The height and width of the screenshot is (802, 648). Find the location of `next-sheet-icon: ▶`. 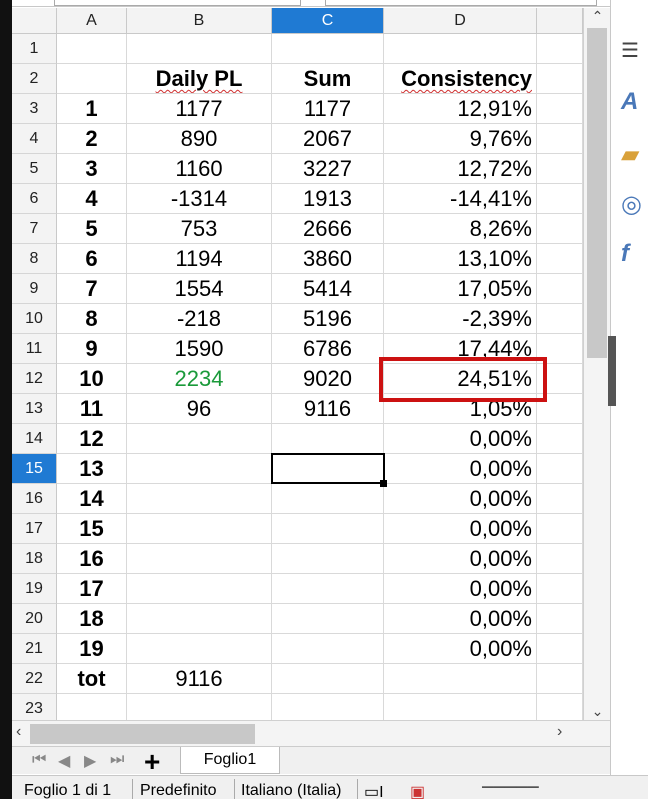

next-sheet-icon: ▶ is located at coordinates (90, 761).